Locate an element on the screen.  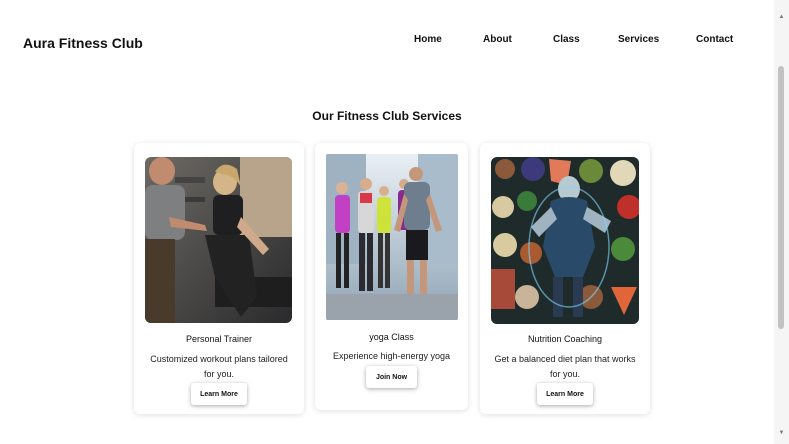
scrollbar: ▲ ▼ is located at coordinates (781, 222).